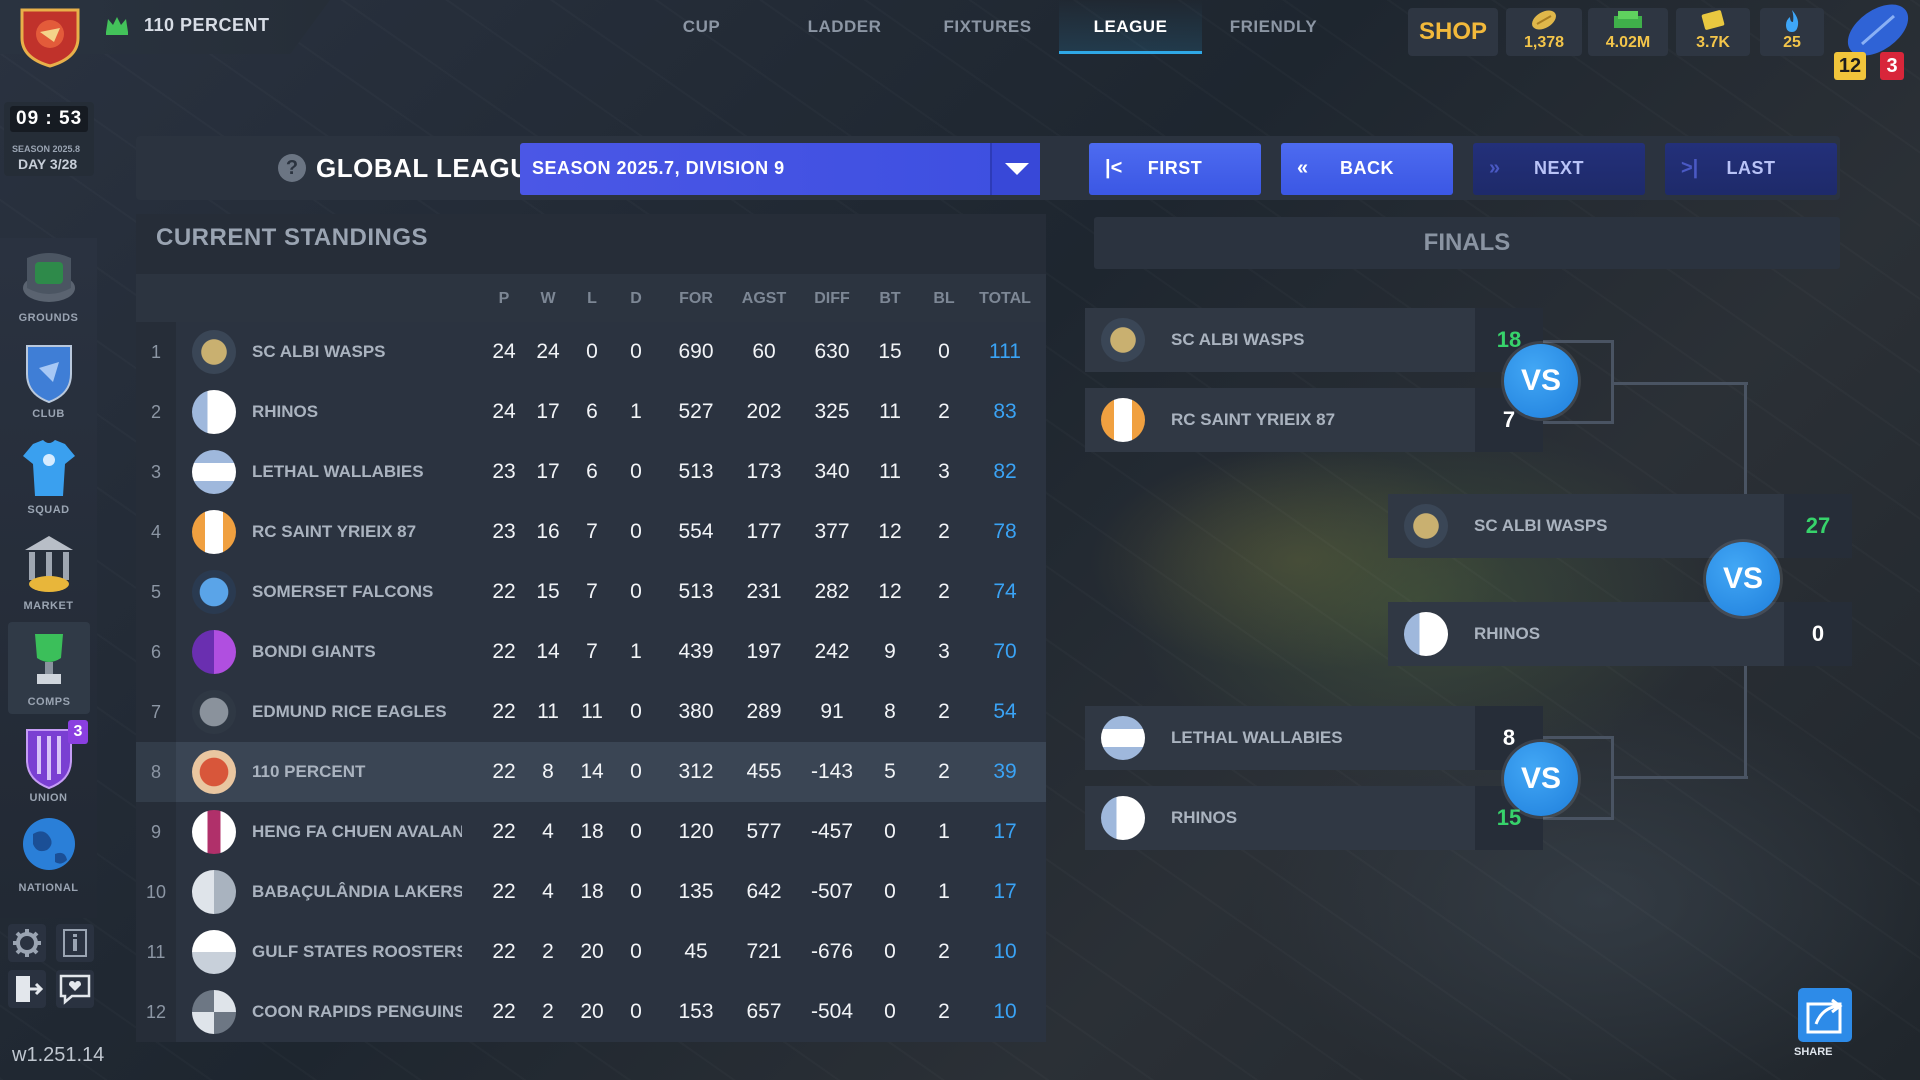 Image resolution: width=1920 pixels, height=1080 pixels. Describe the element at coordinates (50, 36) in the screenshot. I see `club-logo-icon` at that location.